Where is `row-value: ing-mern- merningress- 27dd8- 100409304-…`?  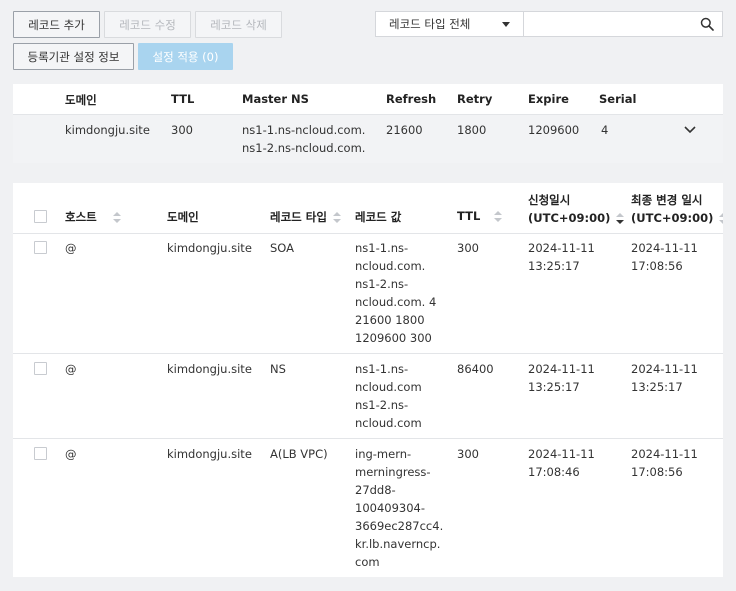
row-value: ing-mern- merningress- 27dd8- 100409304-… is located at coordinates (399, 508).